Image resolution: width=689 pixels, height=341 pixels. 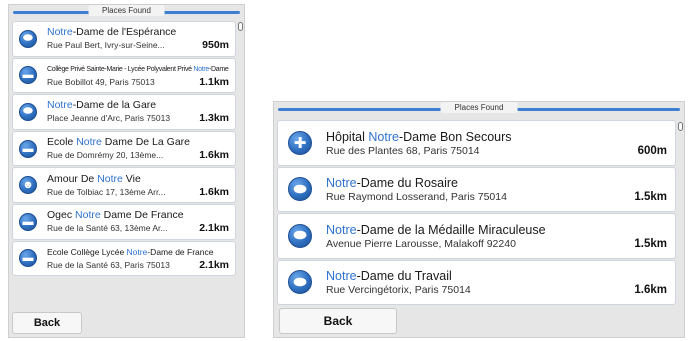 I want to click on place-distance: 950m, so click(x=215, y=45).